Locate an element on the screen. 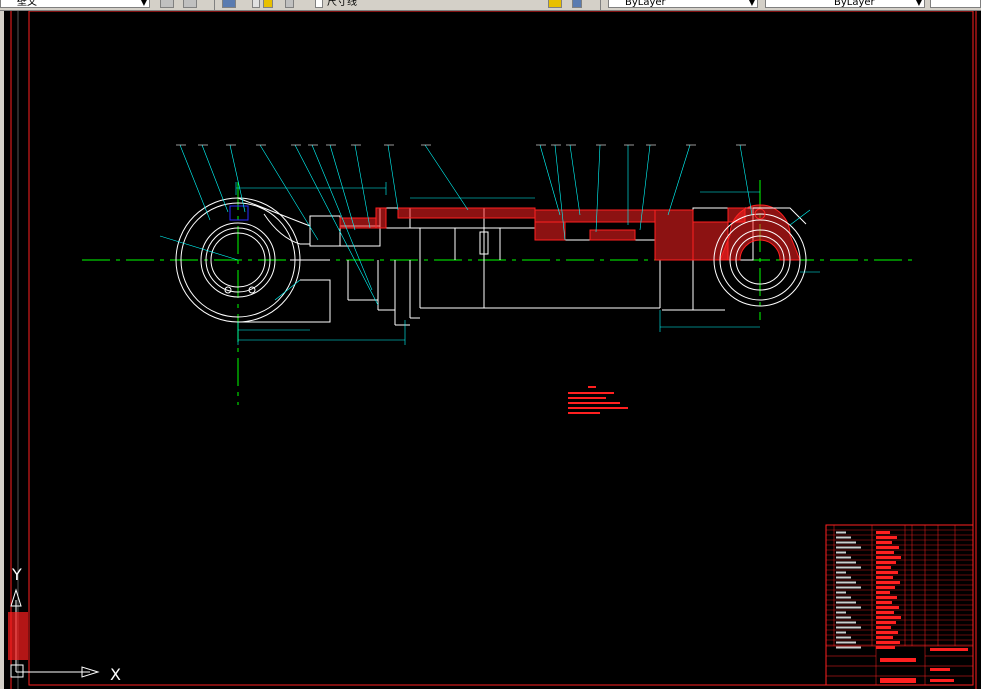  title-block is located at coordinates (899, 605).